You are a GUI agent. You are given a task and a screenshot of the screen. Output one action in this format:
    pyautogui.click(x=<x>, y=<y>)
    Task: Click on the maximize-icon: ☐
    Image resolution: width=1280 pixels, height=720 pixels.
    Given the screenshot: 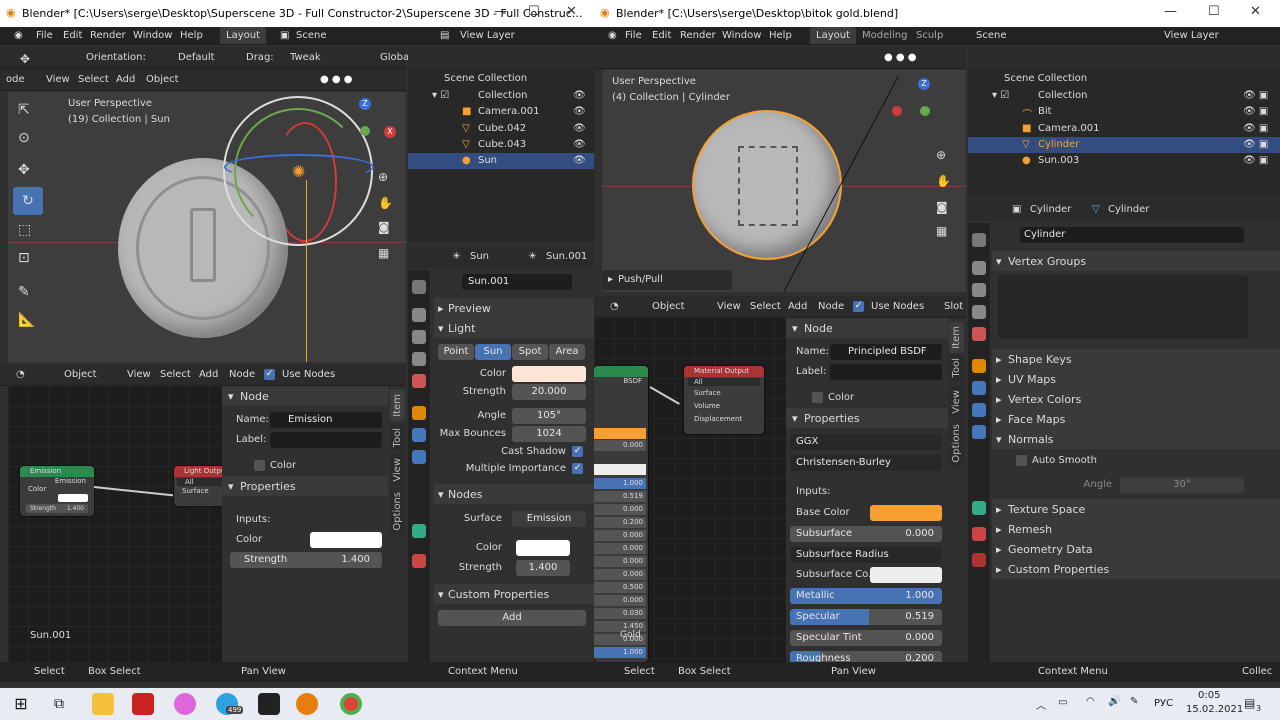 What is the action you would take?
    pyautogui.click(x=534, y=11)
    